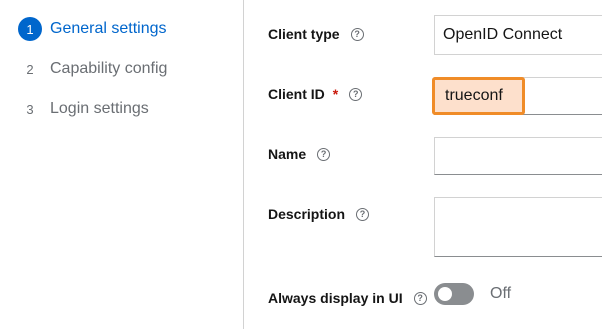 This screenshot has width=602, height=329. I want to click on client-id-label: Client ID, so click(296, 94).